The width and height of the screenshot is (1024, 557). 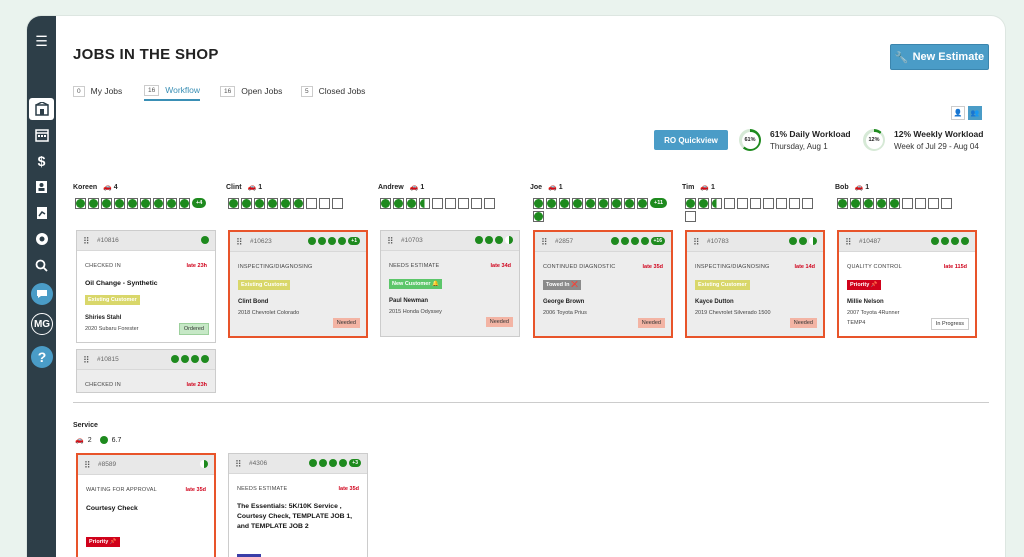 What do you see at coordinates (659, 203) in the screenshot?
I see `slot-overflow-badge: +11` at bounding box center [659, 203].